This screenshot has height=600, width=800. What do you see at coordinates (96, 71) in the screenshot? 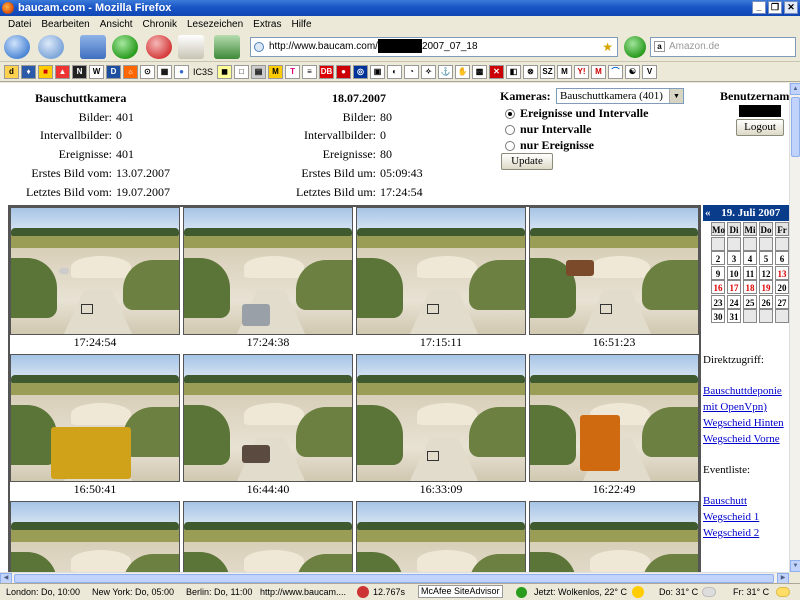
I see `wikipedia-icon: W` at bounding box center [96, 71].